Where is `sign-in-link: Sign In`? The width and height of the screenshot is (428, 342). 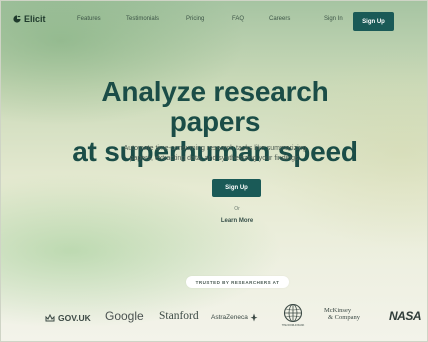 sign-in-link: Sign In is located at coordinates (333, 19).